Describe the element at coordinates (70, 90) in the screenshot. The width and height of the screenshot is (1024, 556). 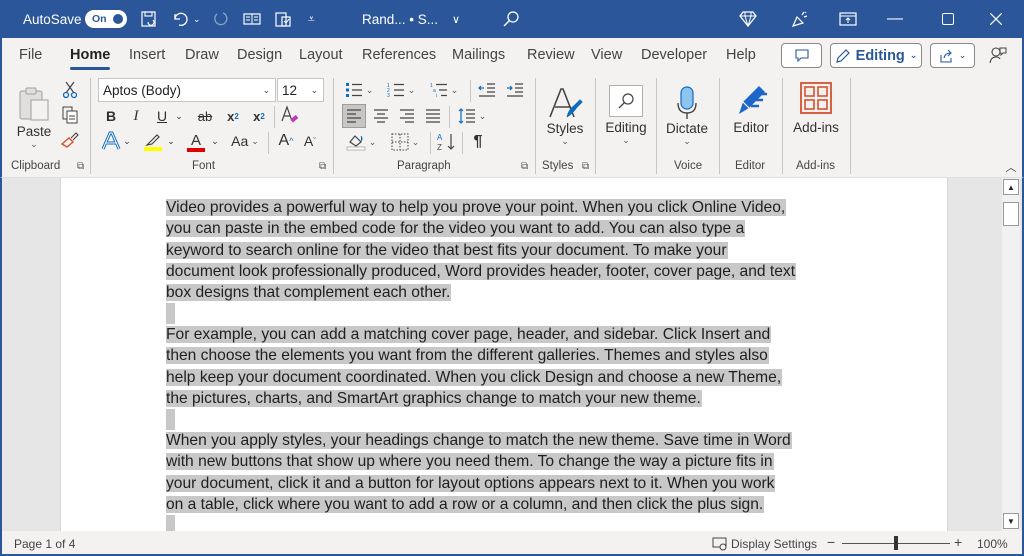
I see `cut-button` at that location.